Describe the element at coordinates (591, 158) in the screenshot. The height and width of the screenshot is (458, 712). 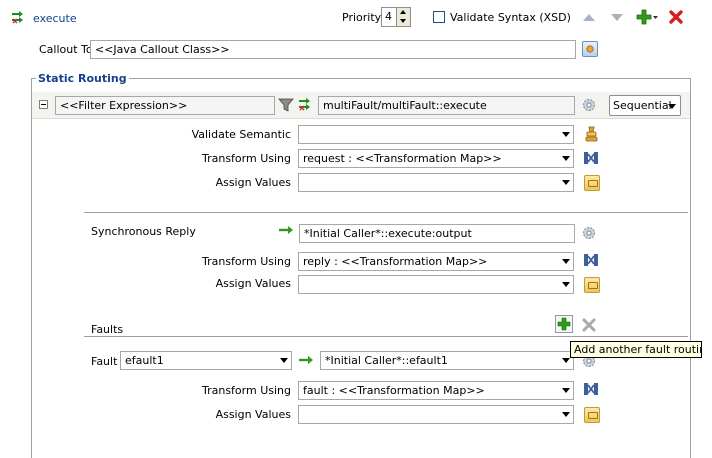
I see `request-transform-map-icon` at that location.